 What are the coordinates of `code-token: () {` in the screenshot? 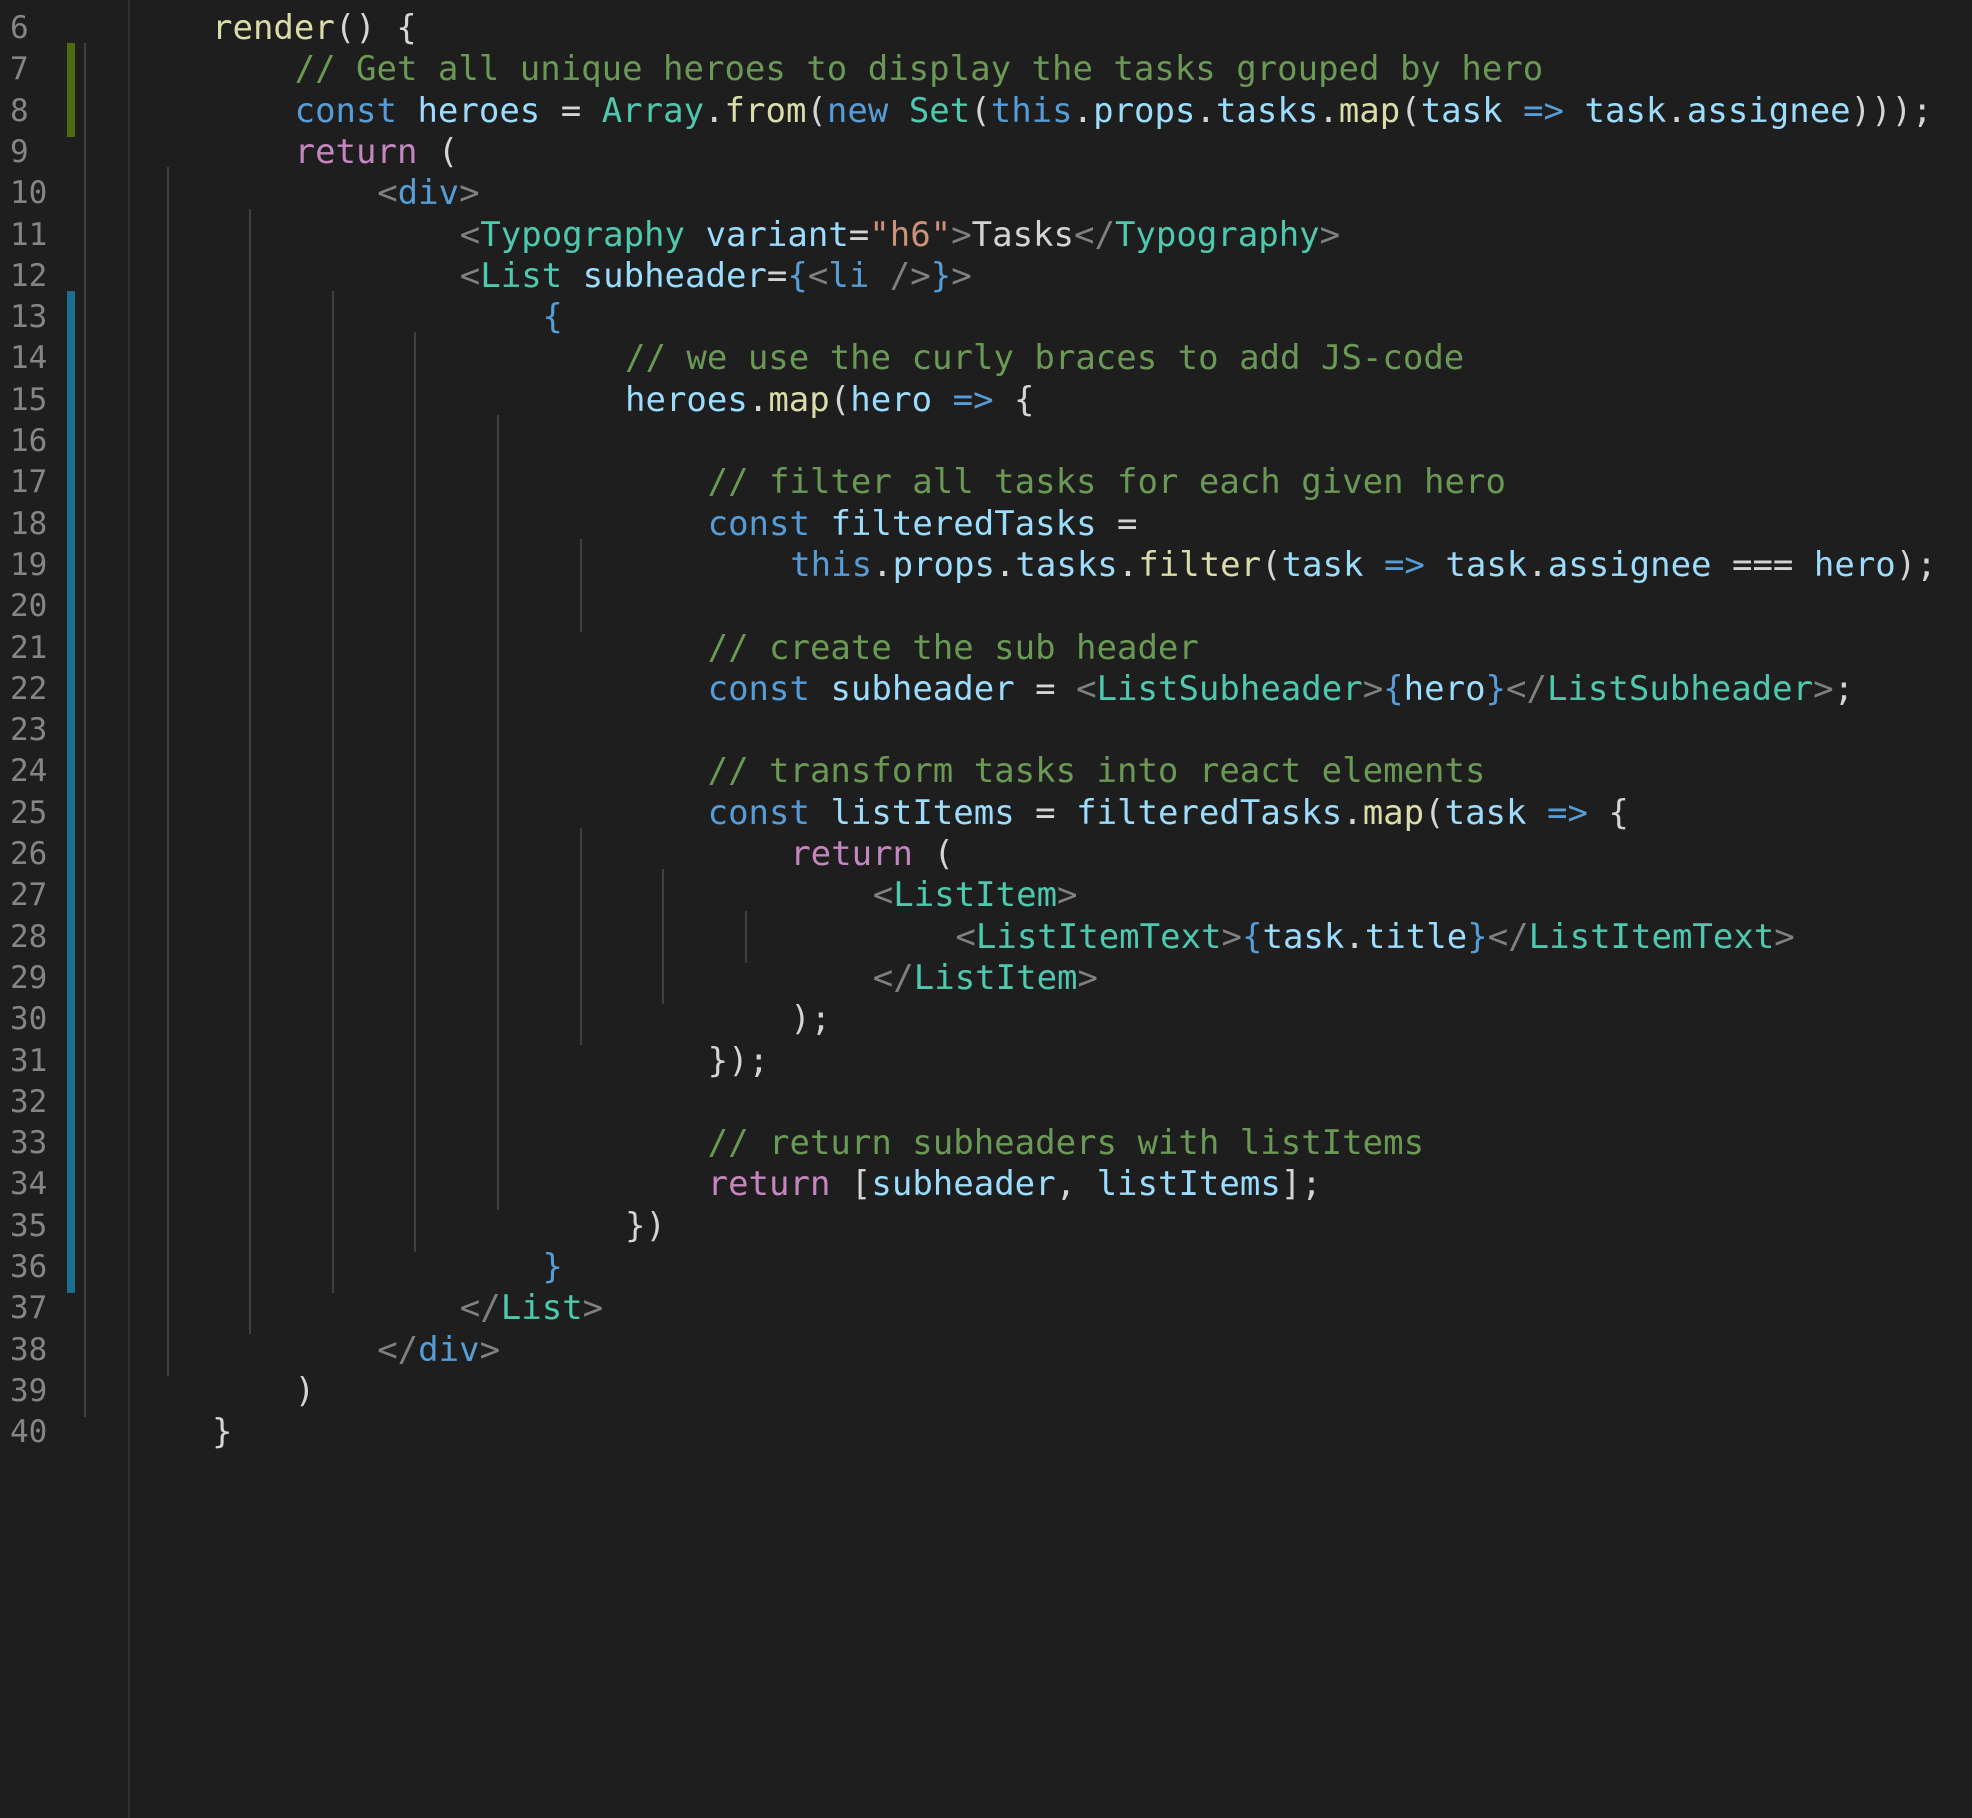 It's located at (375, 28).